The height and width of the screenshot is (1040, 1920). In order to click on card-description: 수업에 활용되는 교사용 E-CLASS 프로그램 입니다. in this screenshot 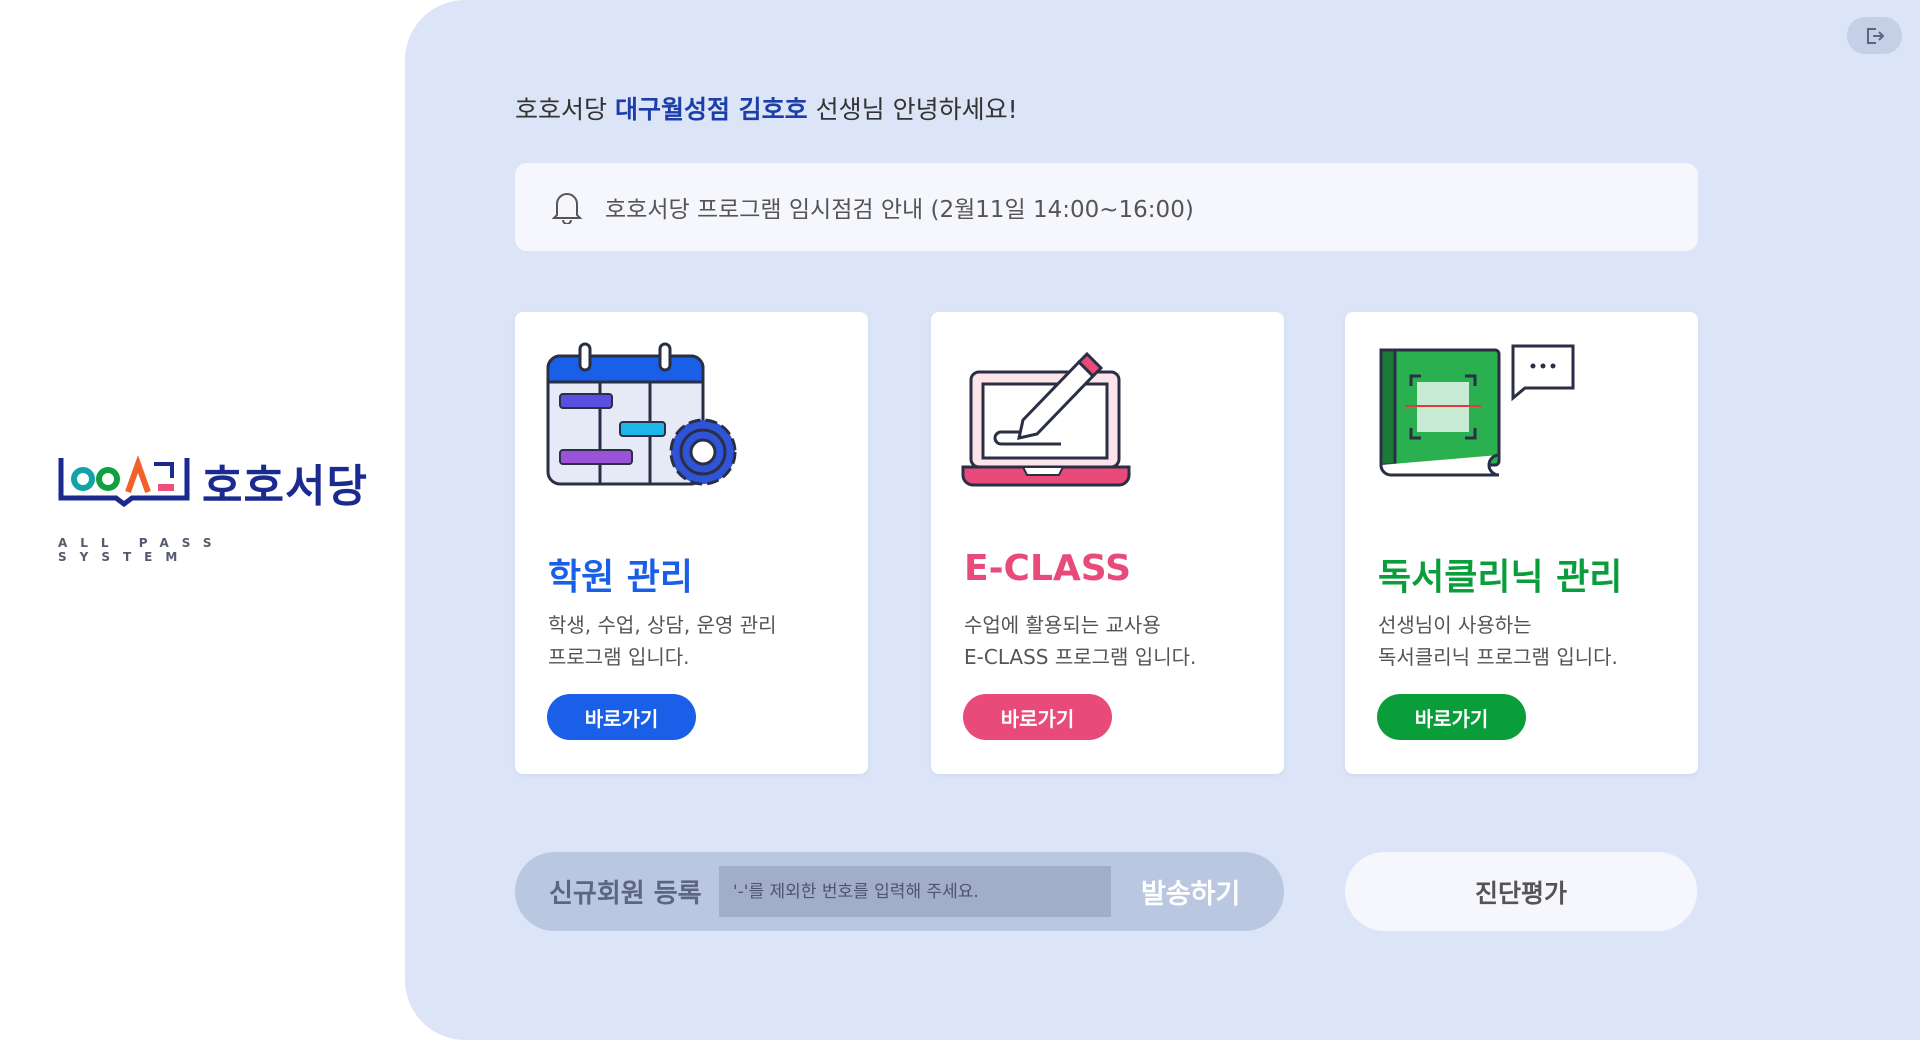, I will do `click(1080, 641)`.